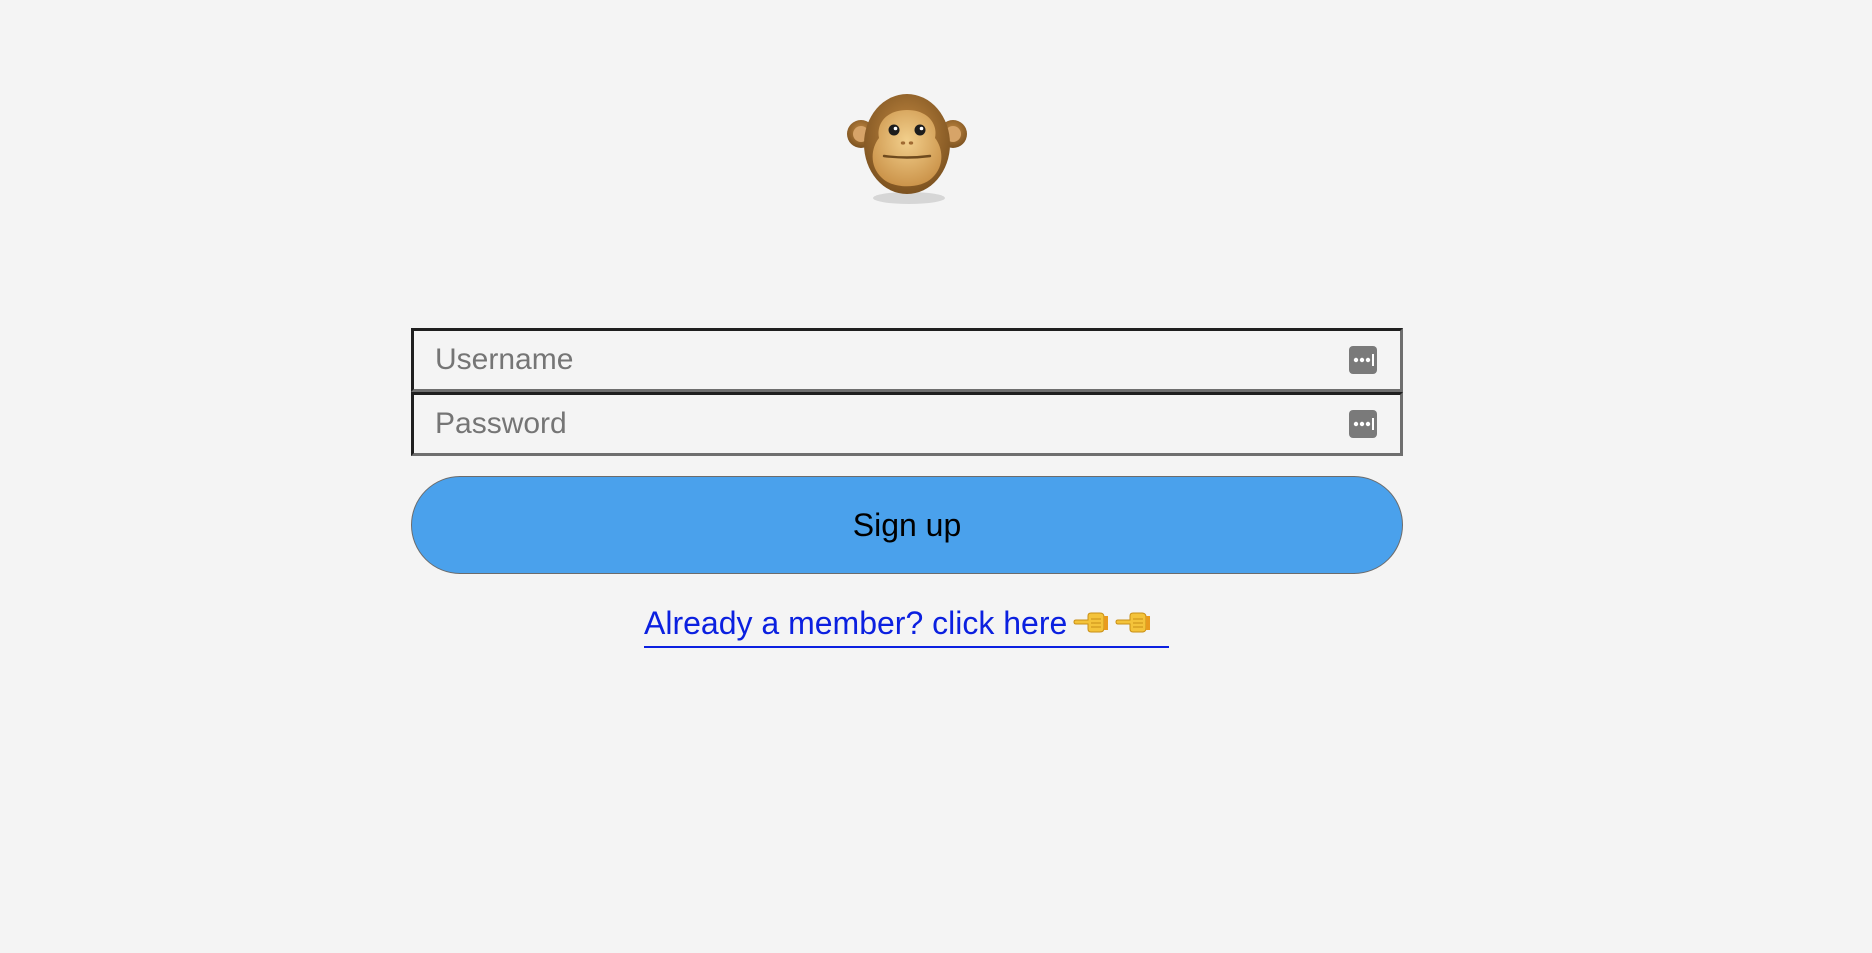  What do you see at coordinates (907, 525) in the screenshot?
I see `signup-button: Sign up` at bounding box center [907, 525].